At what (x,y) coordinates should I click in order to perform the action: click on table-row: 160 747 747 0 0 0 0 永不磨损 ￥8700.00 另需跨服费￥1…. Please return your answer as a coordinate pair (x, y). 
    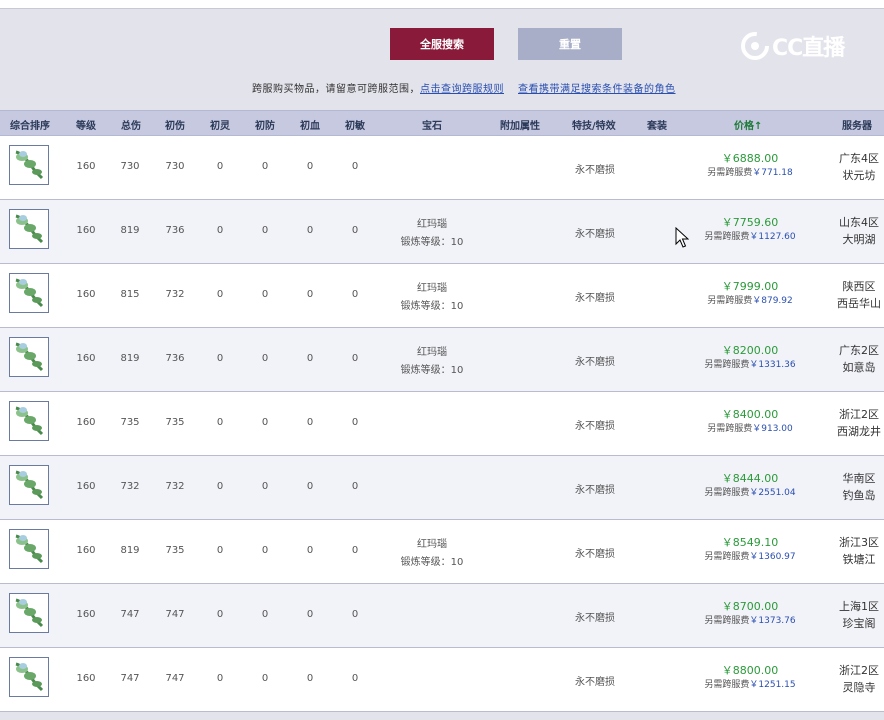
    Looking at the image, I should click on (442, 616).